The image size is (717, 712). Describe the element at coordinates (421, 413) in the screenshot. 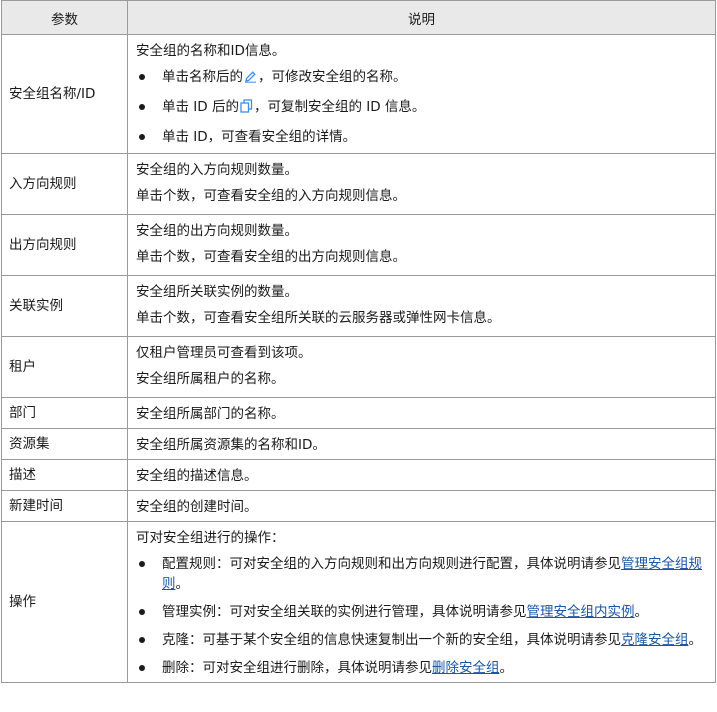

I see `param-desc: 安全组所属部门的名称。` at that location.